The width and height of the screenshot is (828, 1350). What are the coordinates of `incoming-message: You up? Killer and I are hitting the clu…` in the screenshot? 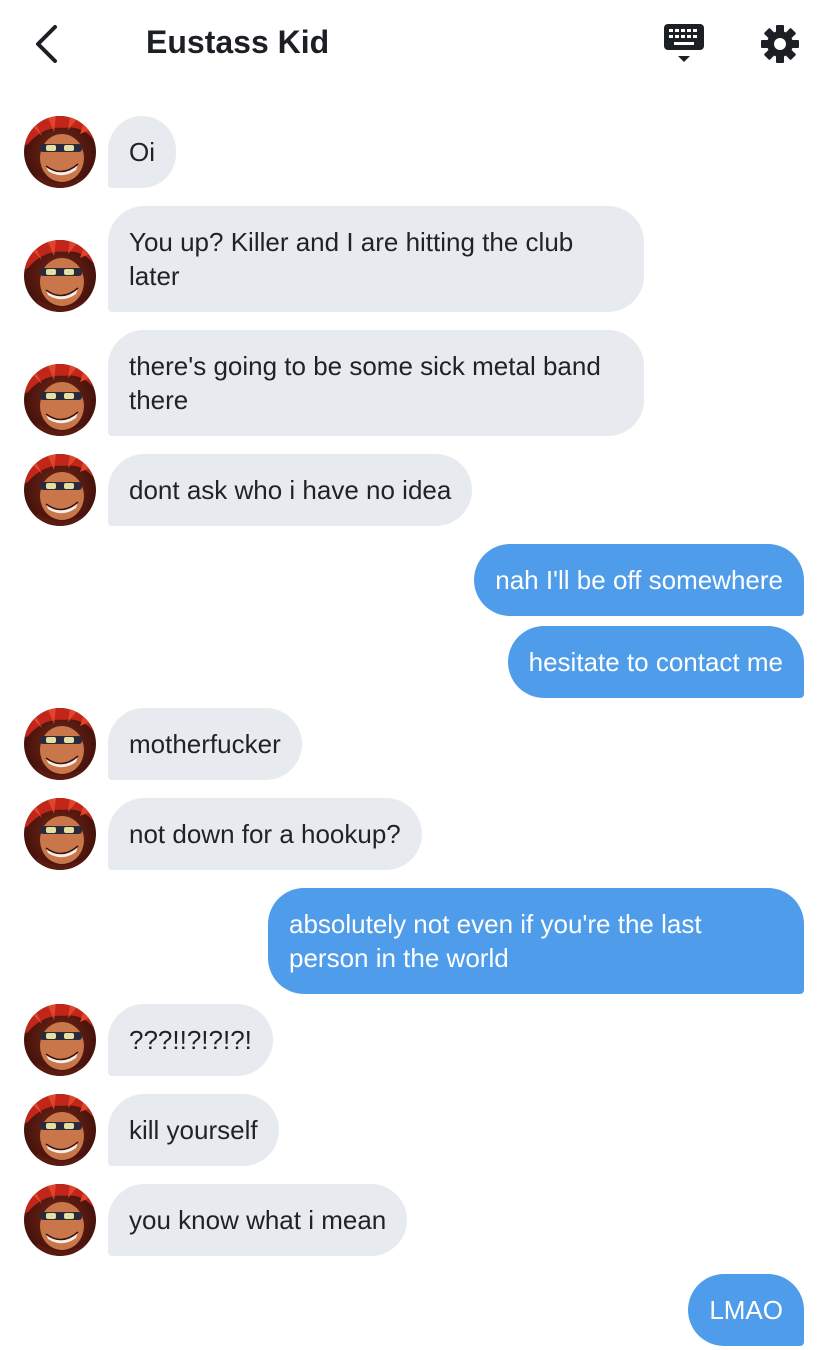 It's located at (376, 259).